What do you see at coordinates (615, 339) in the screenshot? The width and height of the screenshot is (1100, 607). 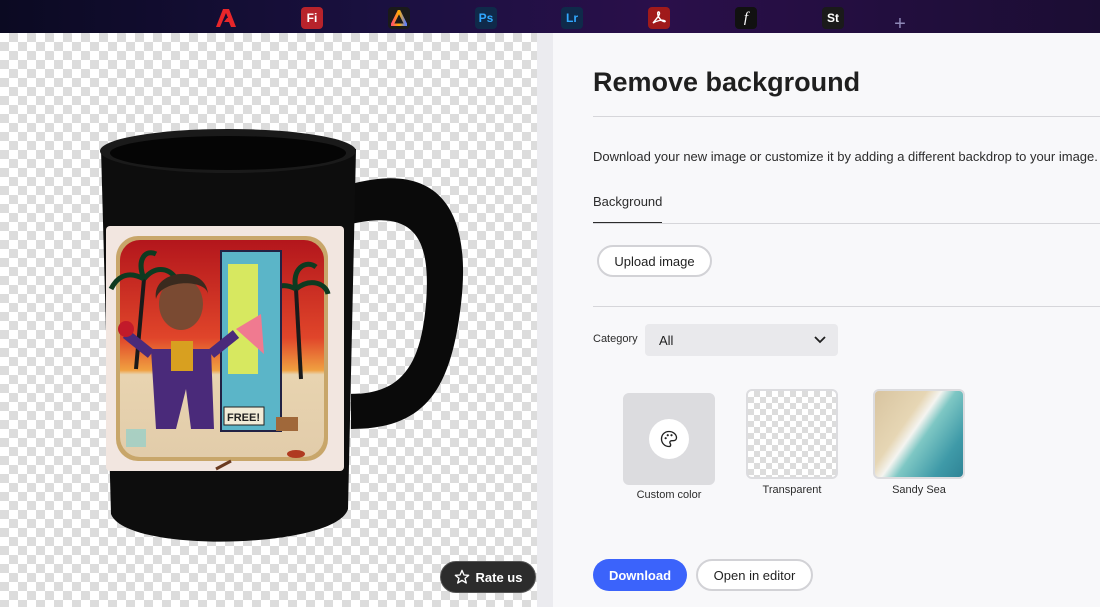 I see `category-label: Category` at bounding box center [615, 339].